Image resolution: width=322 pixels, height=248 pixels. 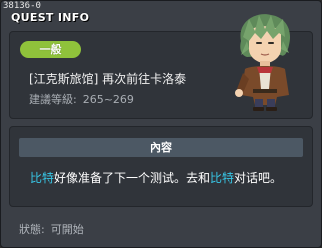 What do you see at coordinates (108, 99) in the screenshot?
I see `level-range: 265~269` at bounding box center [108, 99].